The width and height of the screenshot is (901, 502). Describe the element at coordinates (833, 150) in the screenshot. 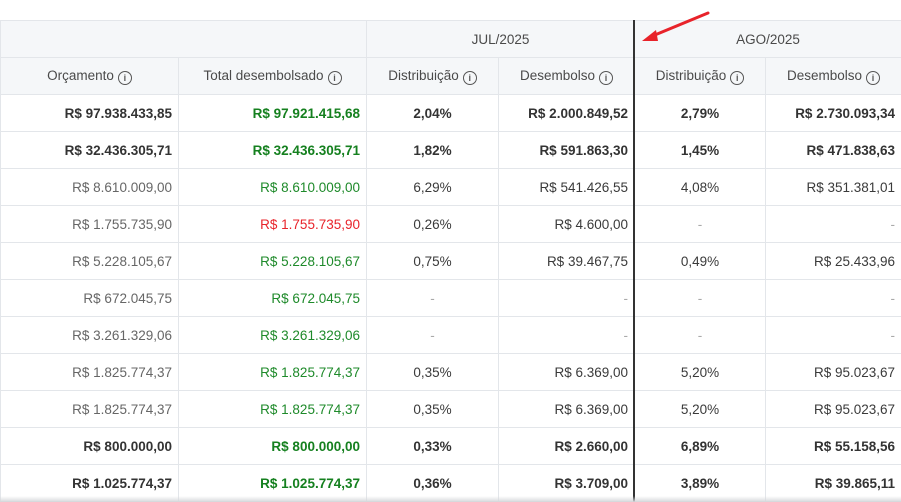

I see `cell-ago-desembolso: R$ 471.838,63` at that location.